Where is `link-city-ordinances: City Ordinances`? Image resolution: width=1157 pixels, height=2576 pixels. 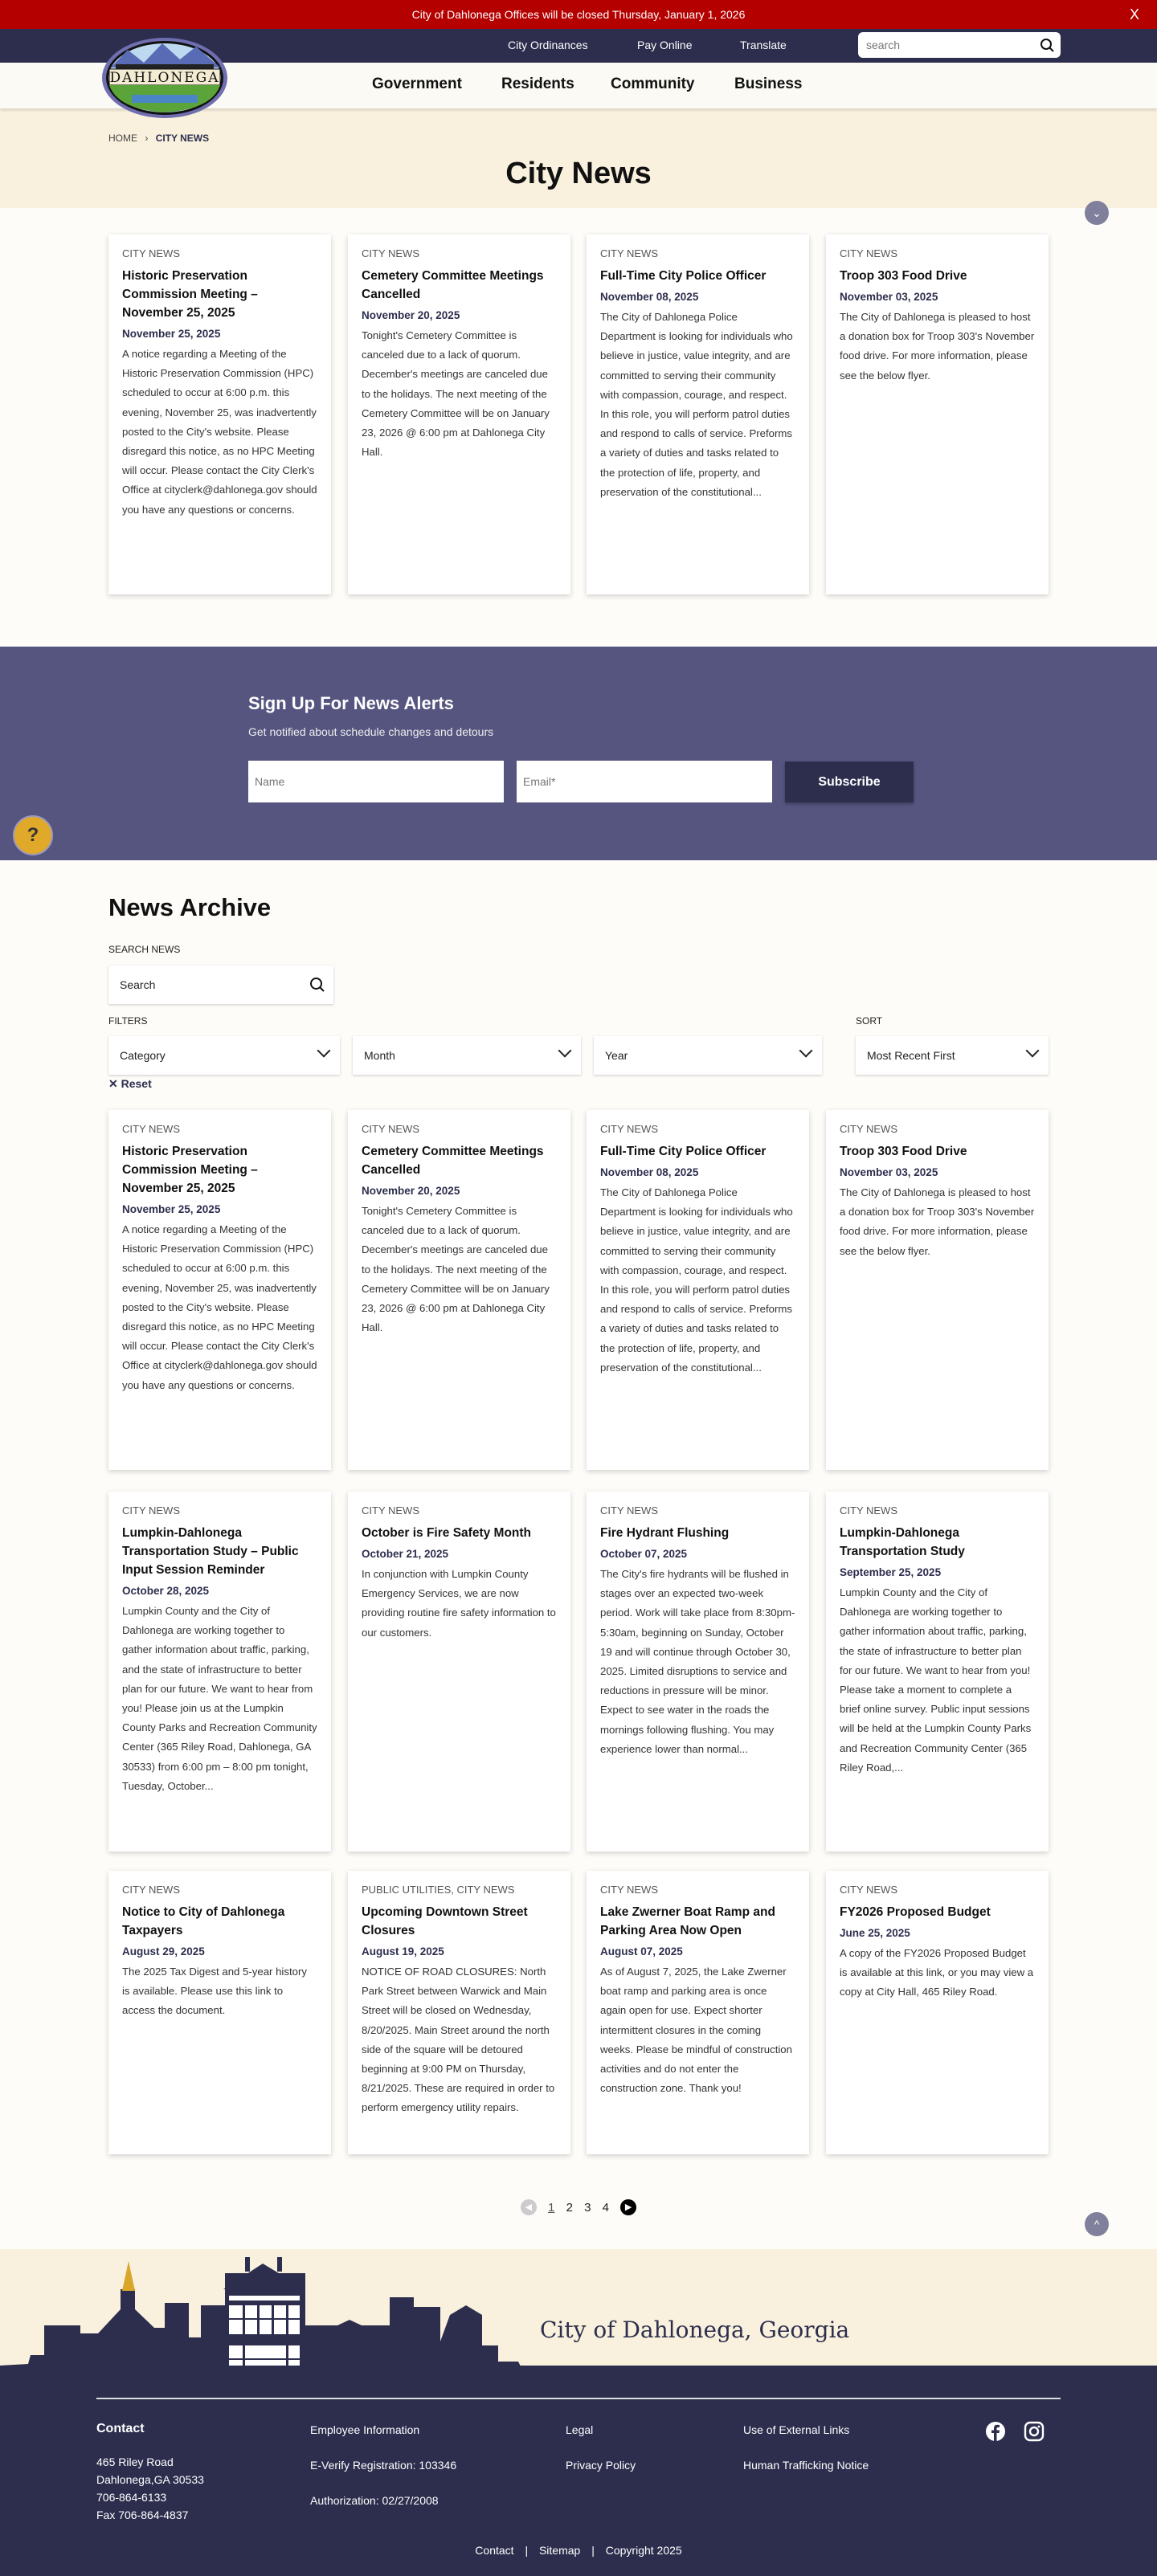 link-city-ordinances: City Ordinances is located at coordinates (548, 45).